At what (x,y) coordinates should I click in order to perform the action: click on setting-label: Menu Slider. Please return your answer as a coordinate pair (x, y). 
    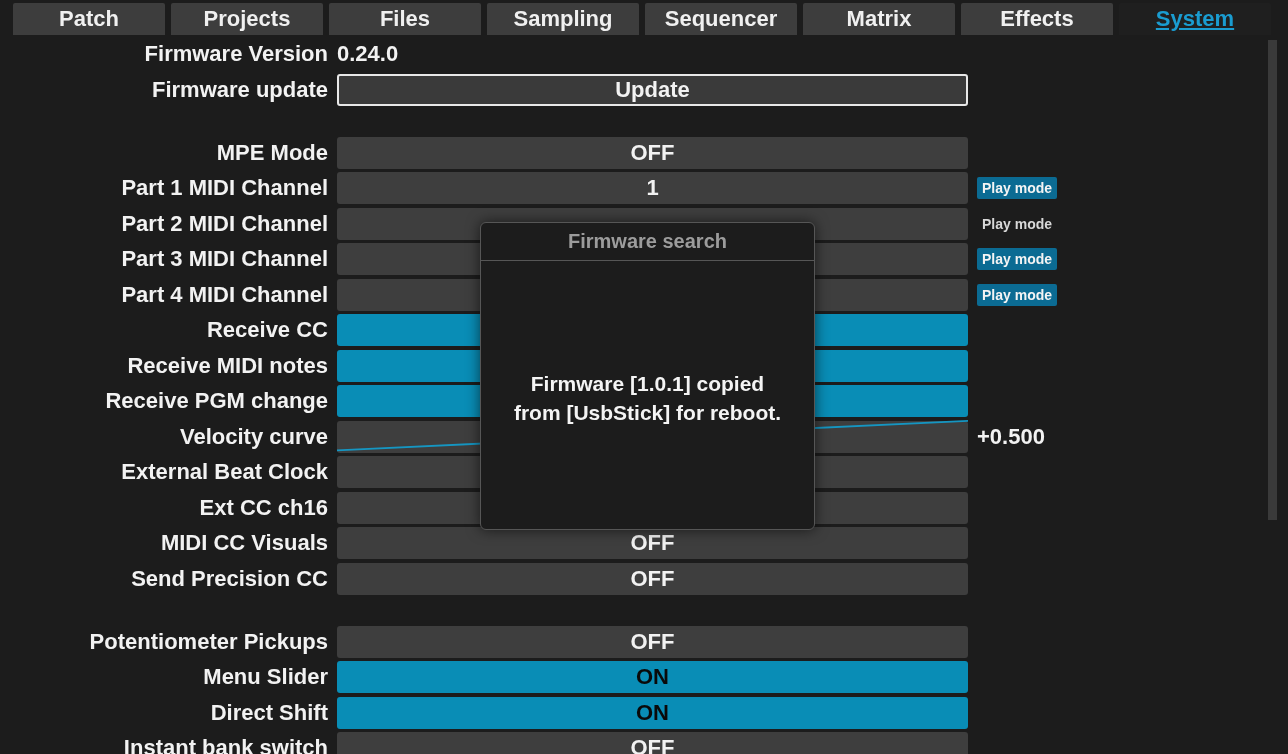
    Looking at the image, I should click on (265, 677).